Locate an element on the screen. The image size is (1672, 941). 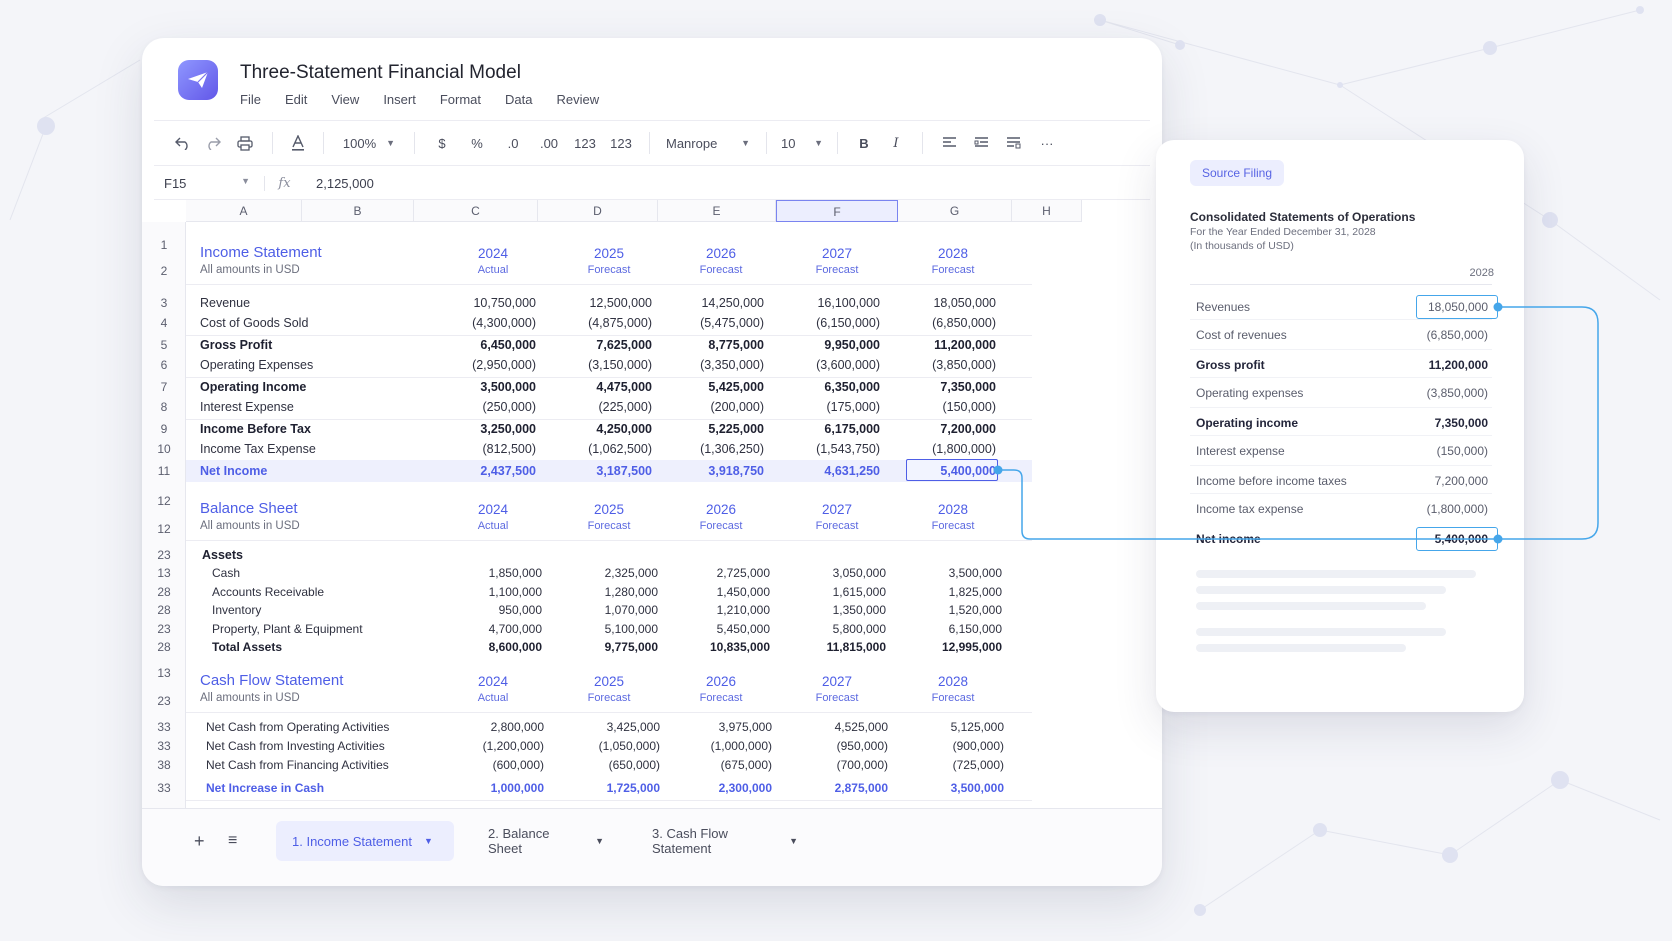
value-cell: 1,350,000 is located at coordinates (831, 610).